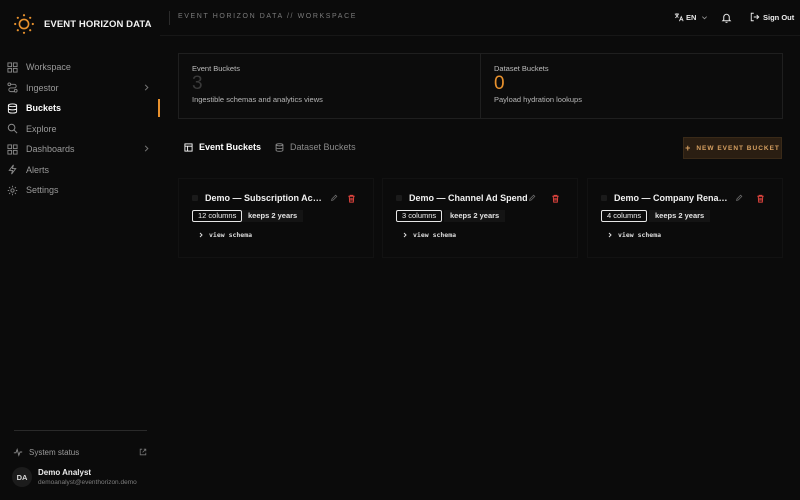  Describe the element at coordinates (80, 190) in the screenshot. I see `sidebar-item-settings: Settings` at that location.